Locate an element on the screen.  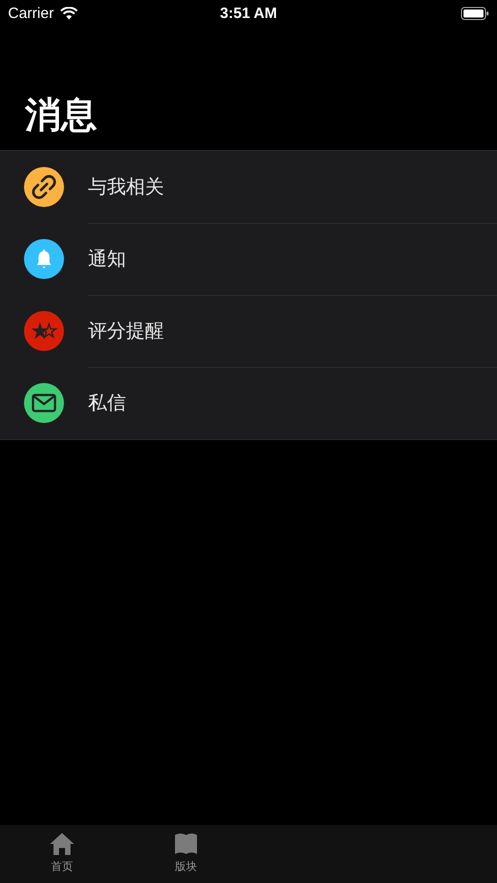
row-label: 私信 is located at coordinates (107, 403).